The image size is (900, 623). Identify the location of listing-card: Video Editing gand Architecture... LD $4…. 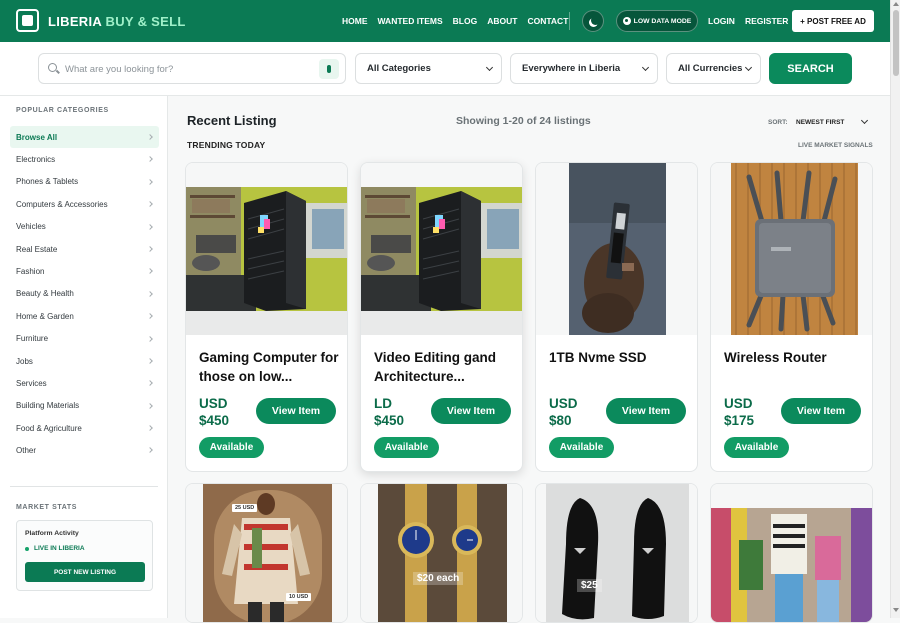
(441, 317).